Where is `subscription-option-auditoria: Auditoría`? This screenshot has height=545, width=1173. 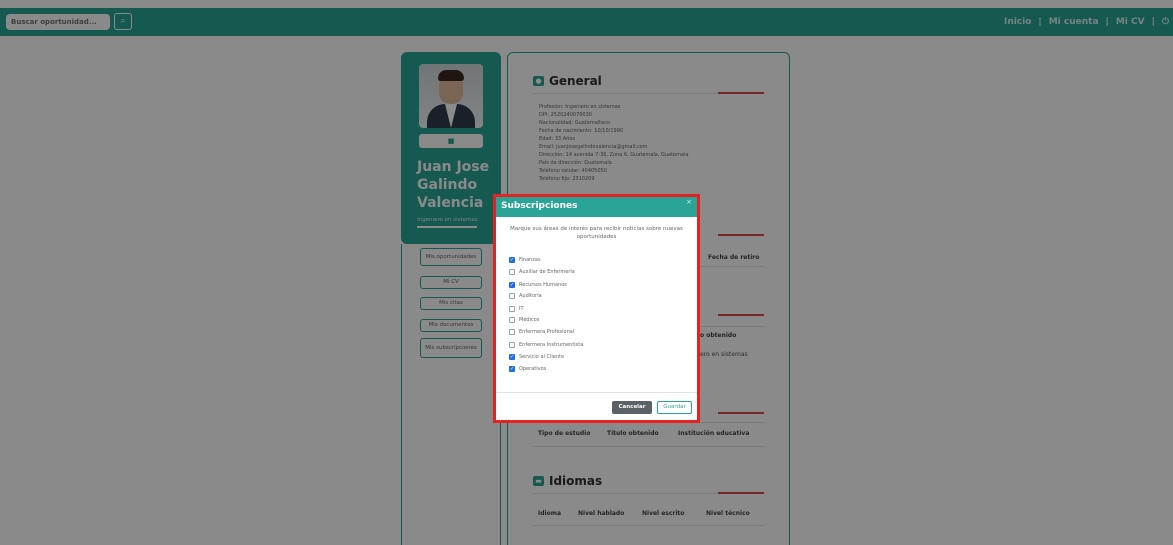 subscription-option-auditoria: Auditoría is located at coordinates (525, 296).